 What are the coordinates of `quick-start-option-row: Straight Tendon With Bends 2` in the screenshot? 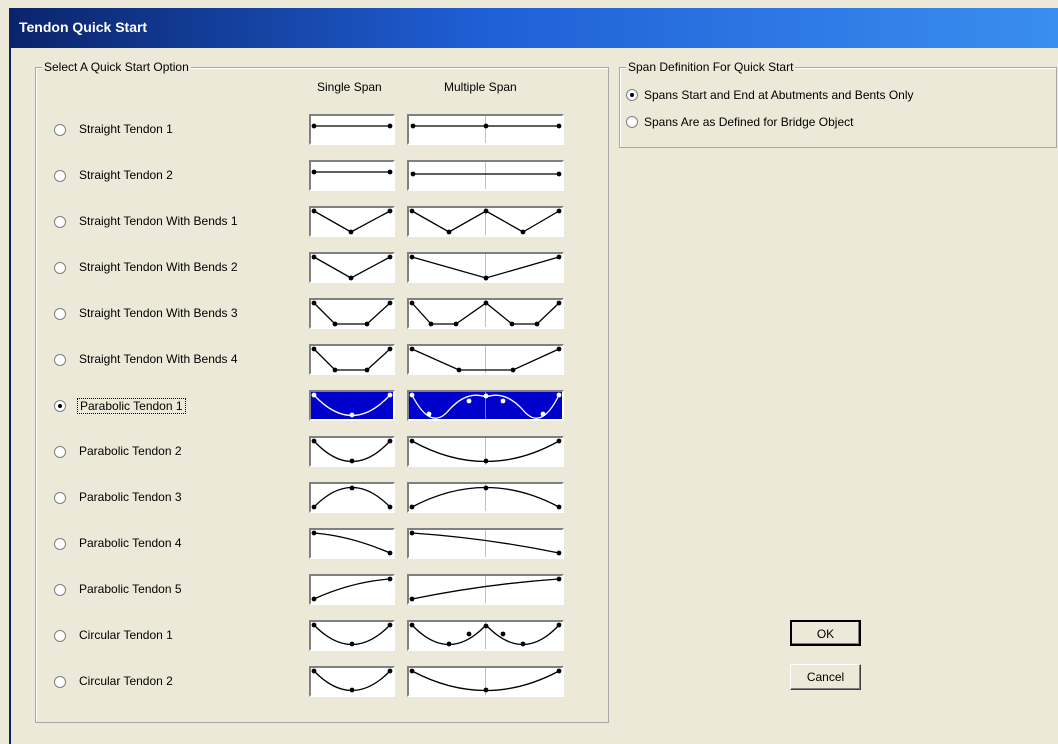 It's located at (311, 272).